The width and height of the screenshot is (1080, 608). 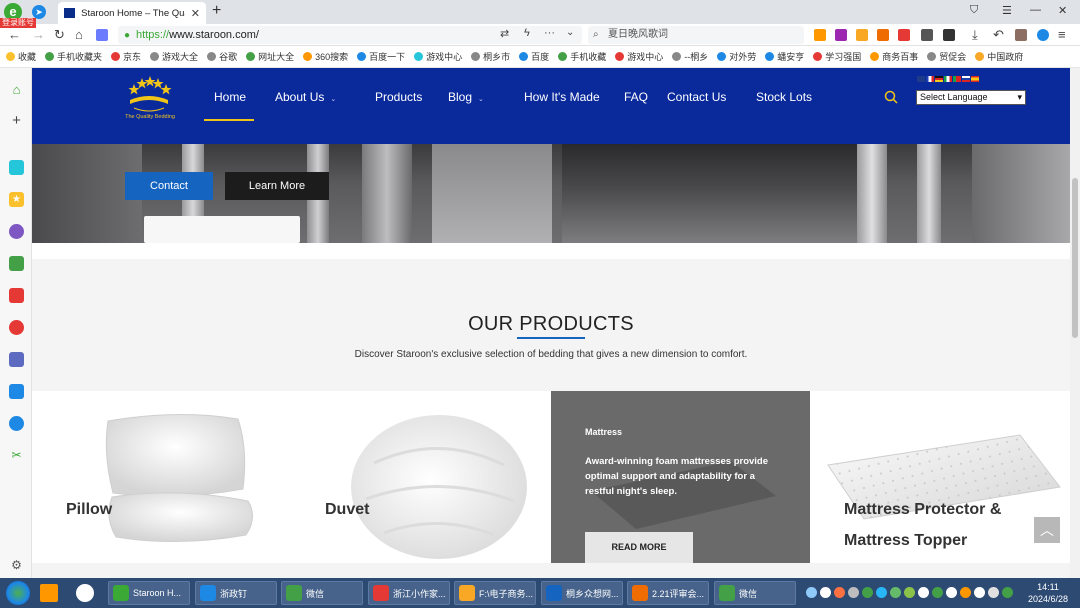 I want to click on bookmark-item: 360搜索, so click(x=325, y=56).